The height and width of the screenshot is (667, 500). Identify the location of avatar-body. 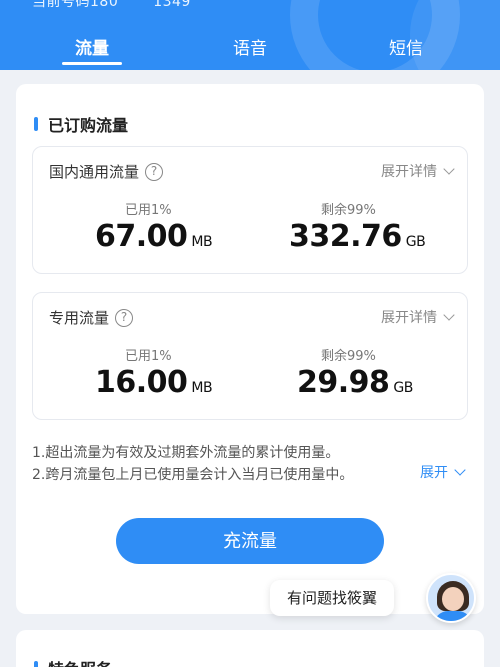
(453, 616).